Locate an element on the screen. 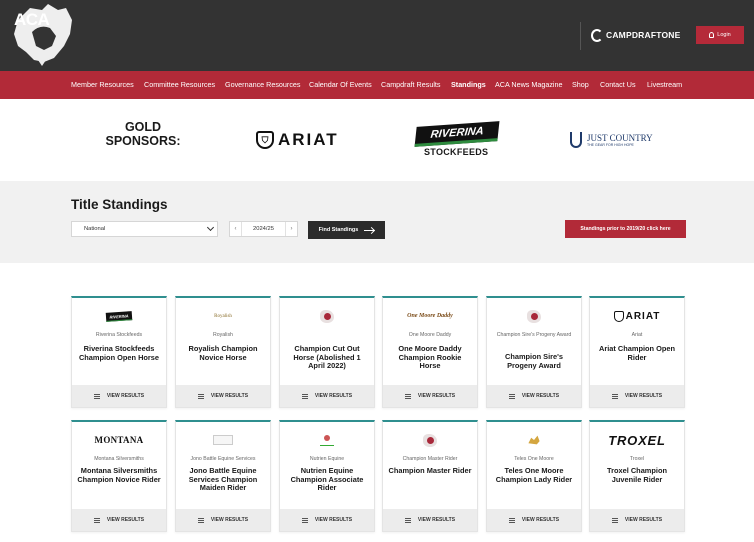  nav-item-aca-news-magazine: ACA News Magazine is located at coordinates (529, 85).